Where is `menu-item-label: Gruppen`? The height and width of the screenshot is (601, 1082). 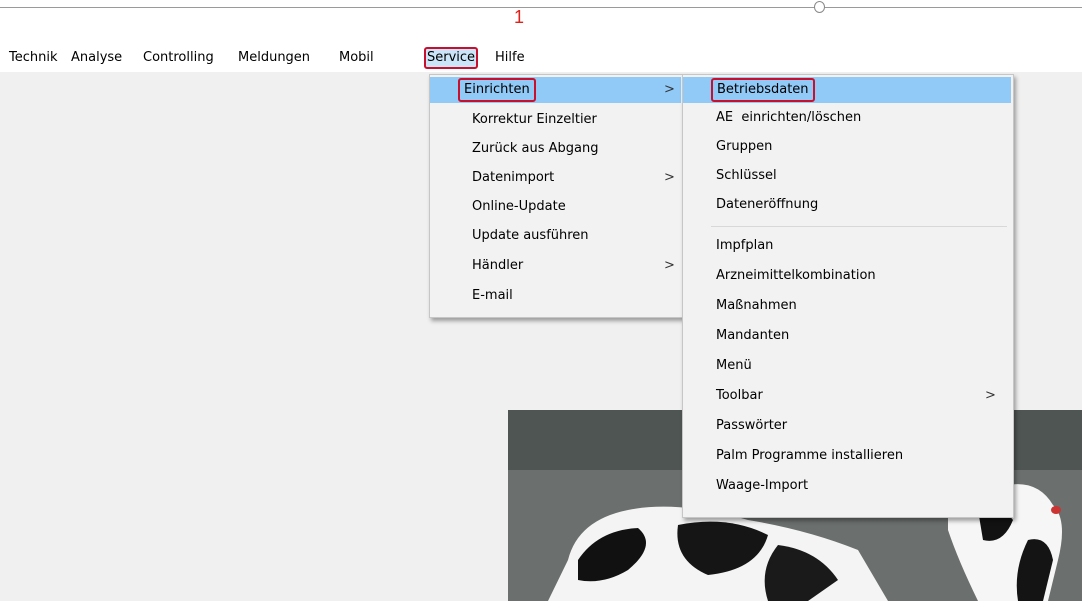 menu-item-label: Gruppen is located at coordinates (744, 146).